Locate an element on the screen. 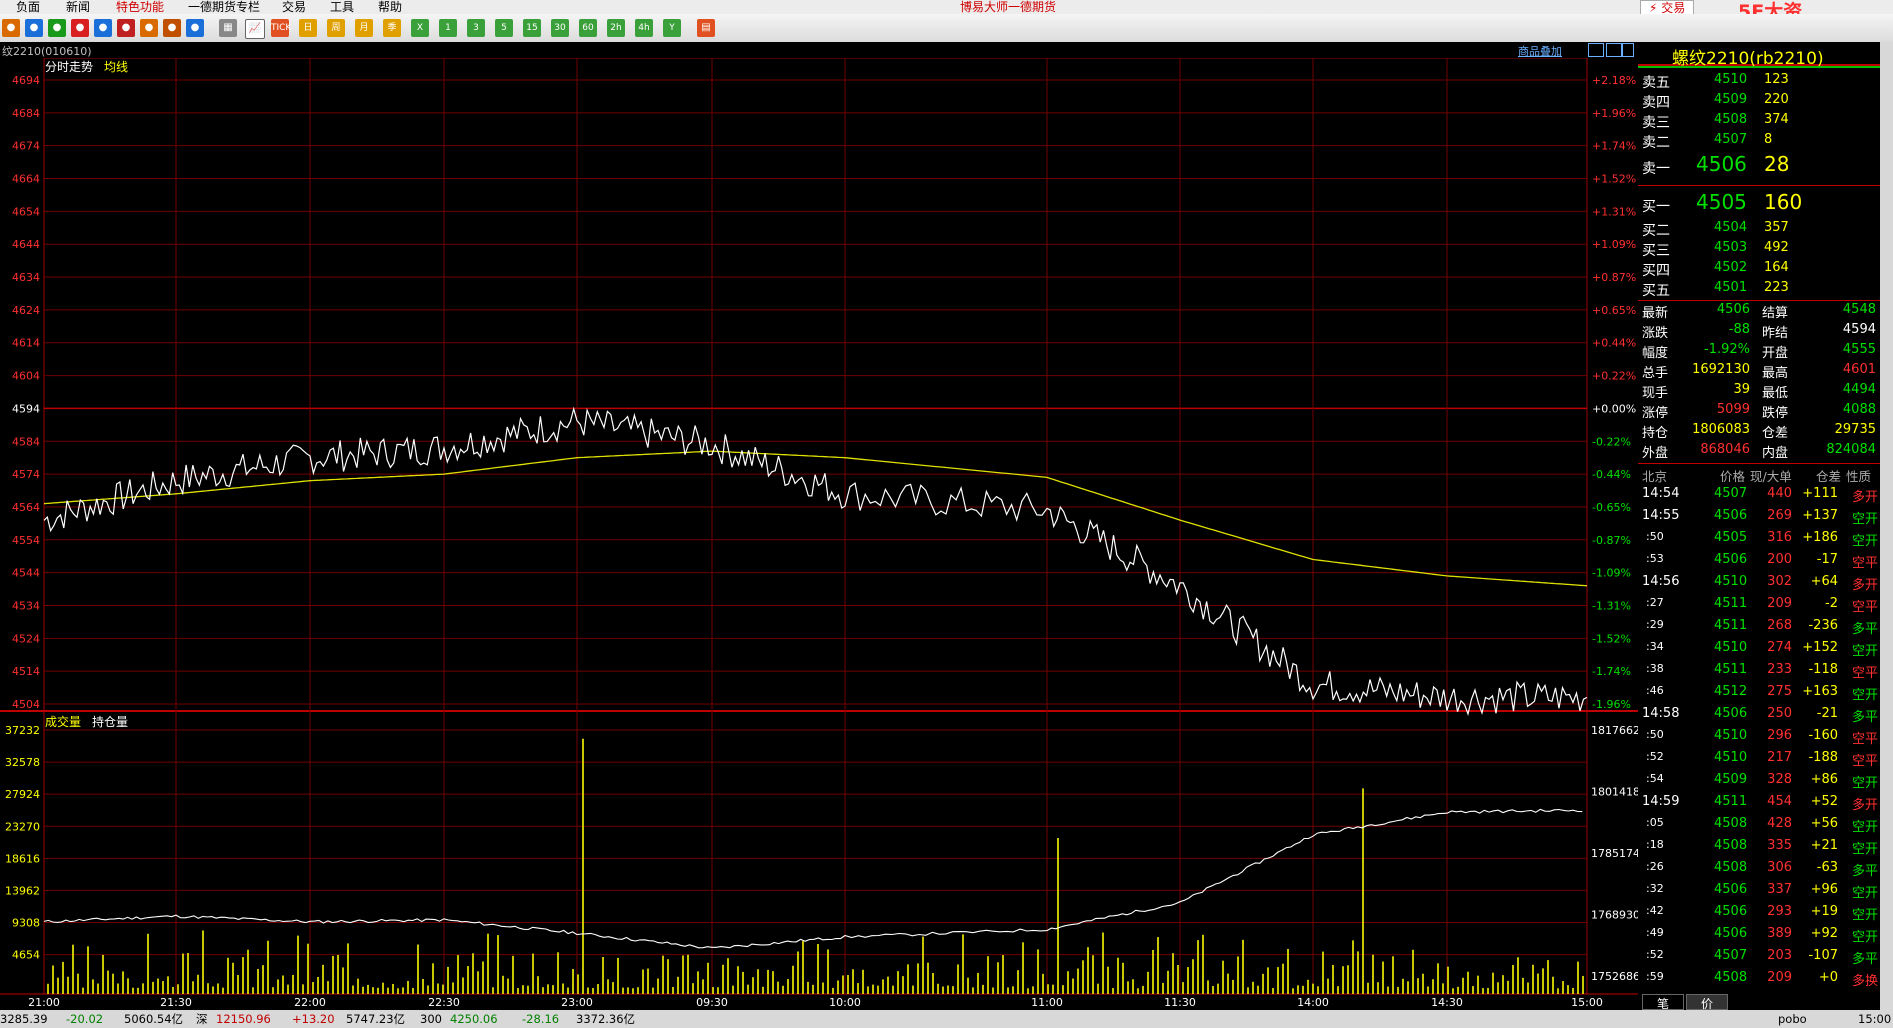  tool-icon-5: ● is located at coordinates (126, 28).